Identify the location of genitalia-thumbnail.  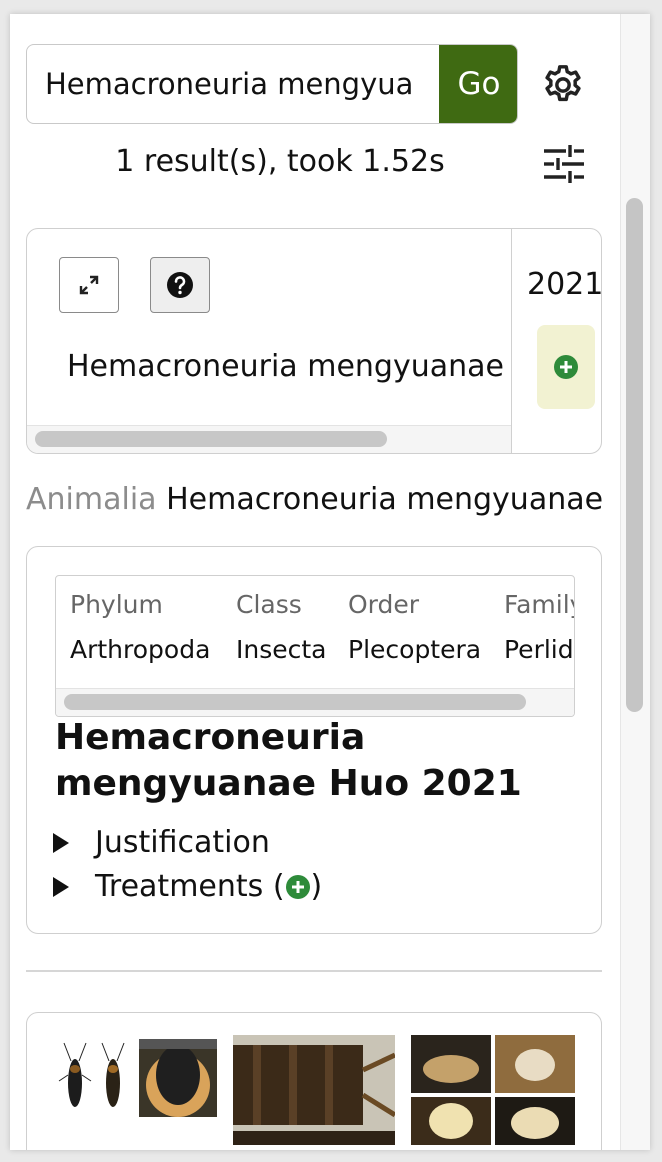
(493, 1090).